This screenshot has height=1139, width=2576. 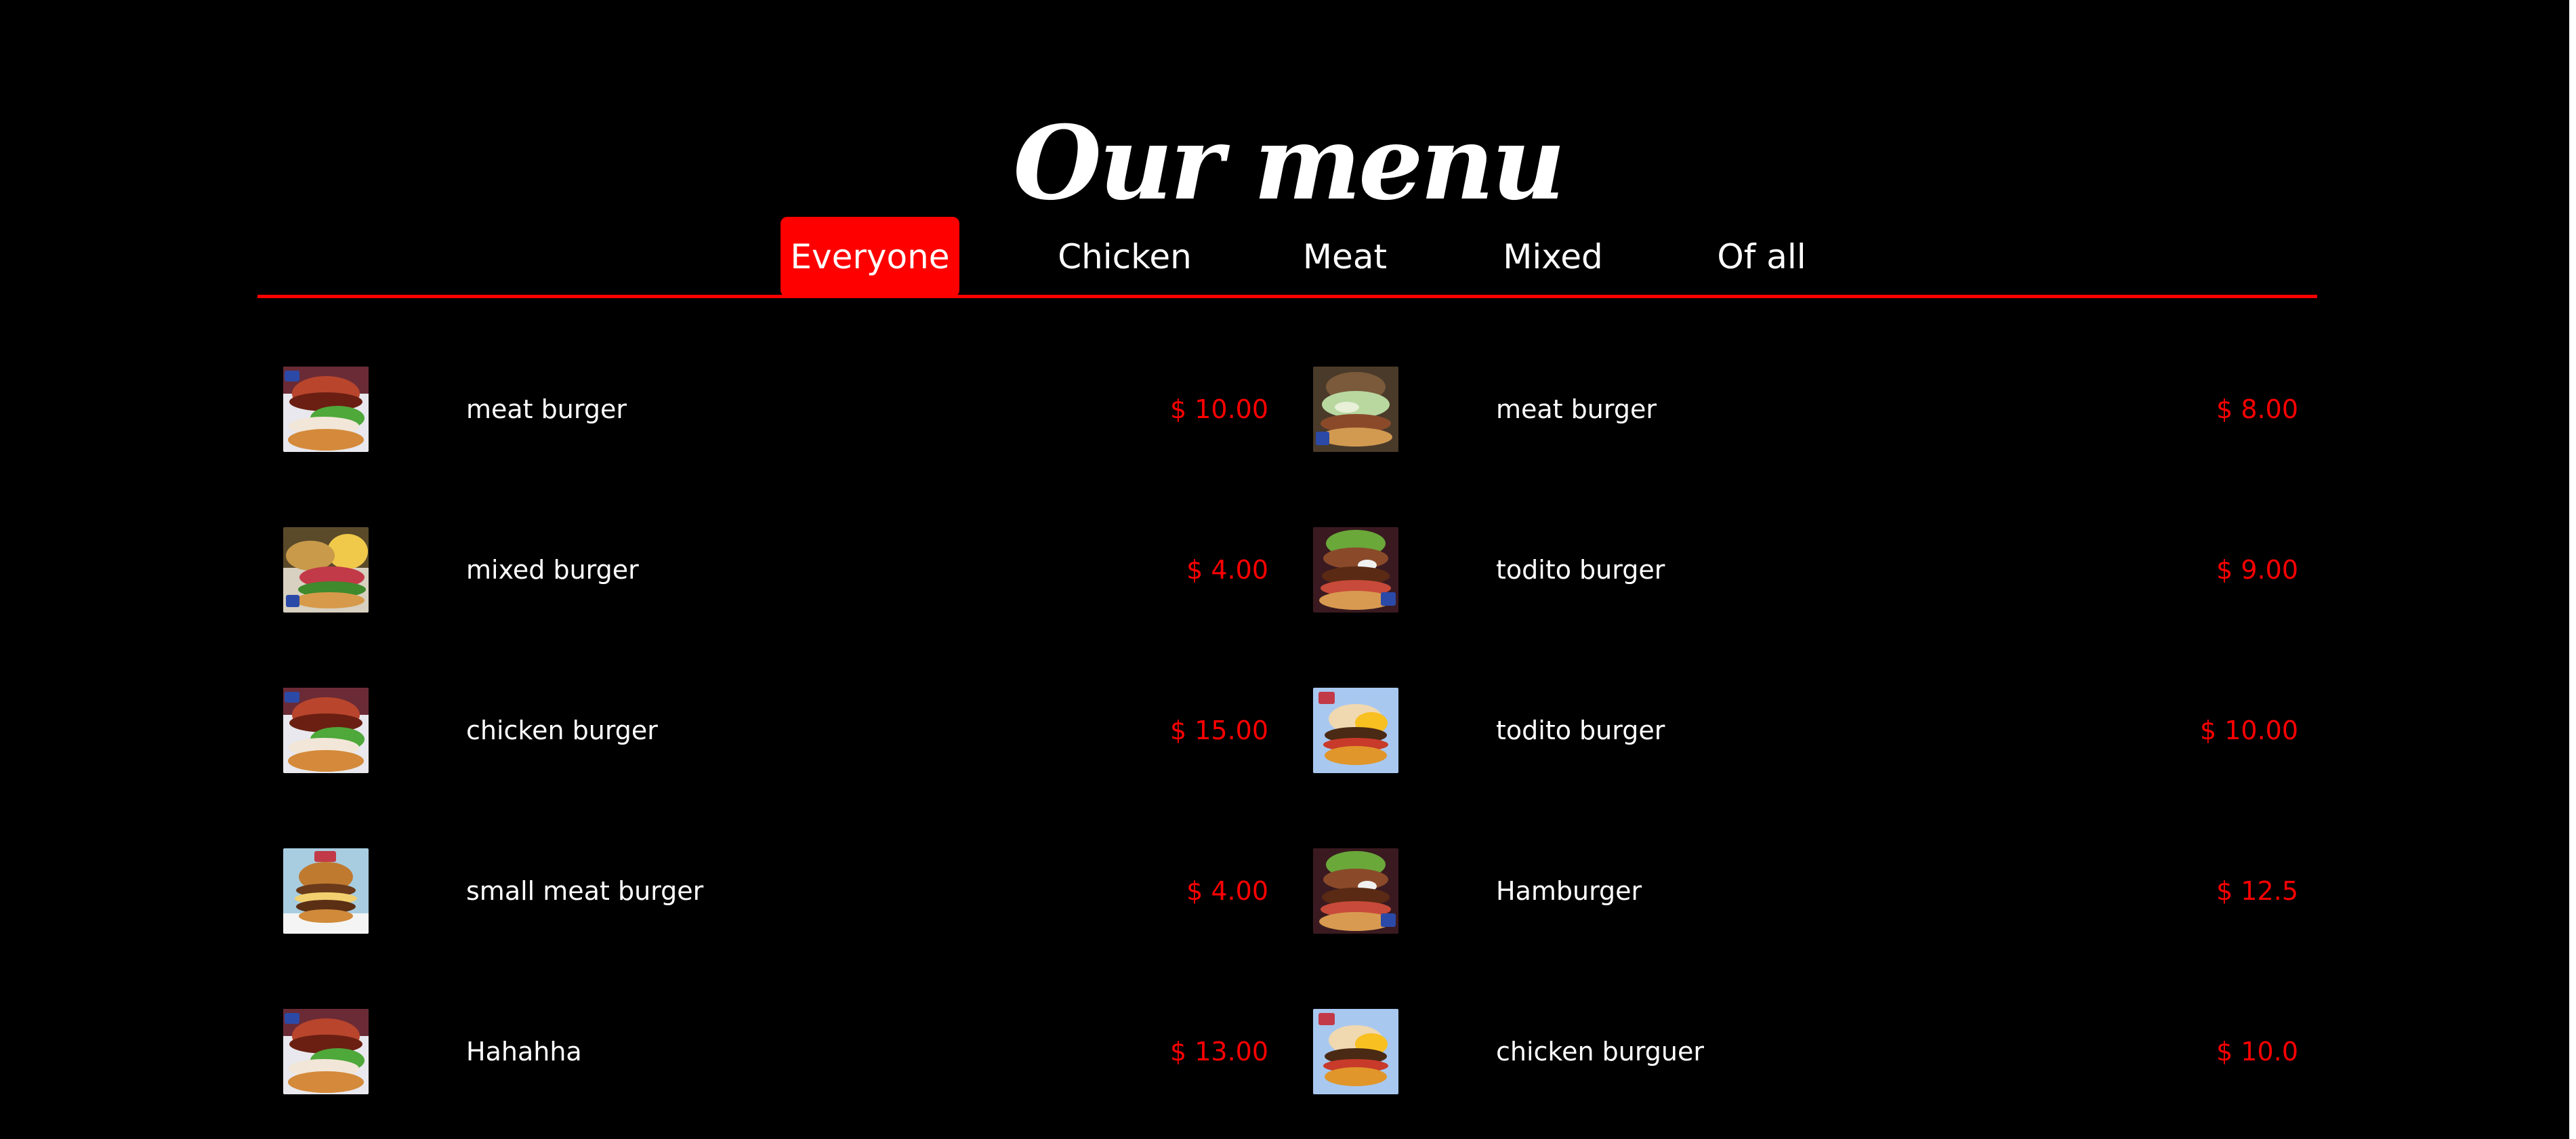 What do you see at coordinates (562, 730) in the screenshot?
I see `item-name: chicken burger` at bounding box center [562, 730].